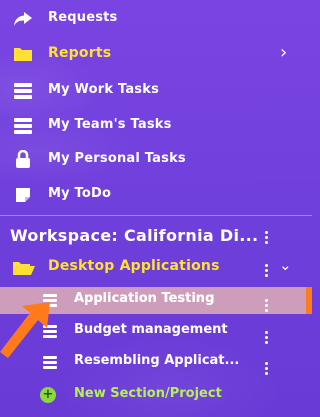 This screenshot has width=320, height=417. Describe the element at coordinates (23, 54) in the screenshot. I see `folder-icon` at that location.